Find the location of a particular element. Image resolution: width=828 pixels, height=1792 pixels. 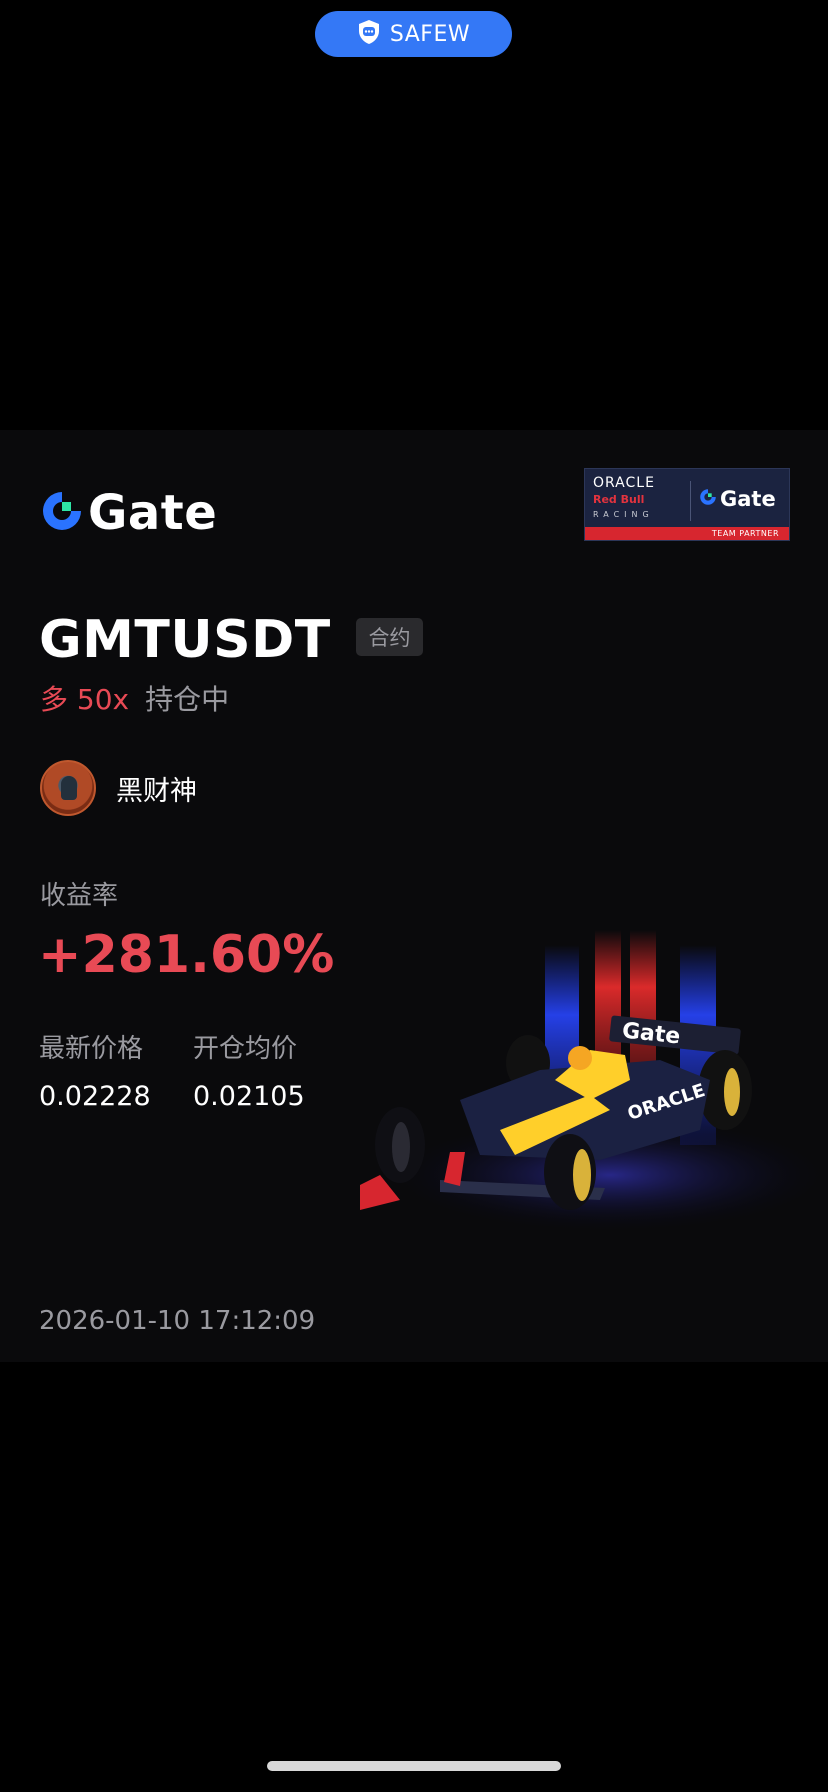

latest-price: 最新价格 0.02228 is located at coordinates (95, 1070).